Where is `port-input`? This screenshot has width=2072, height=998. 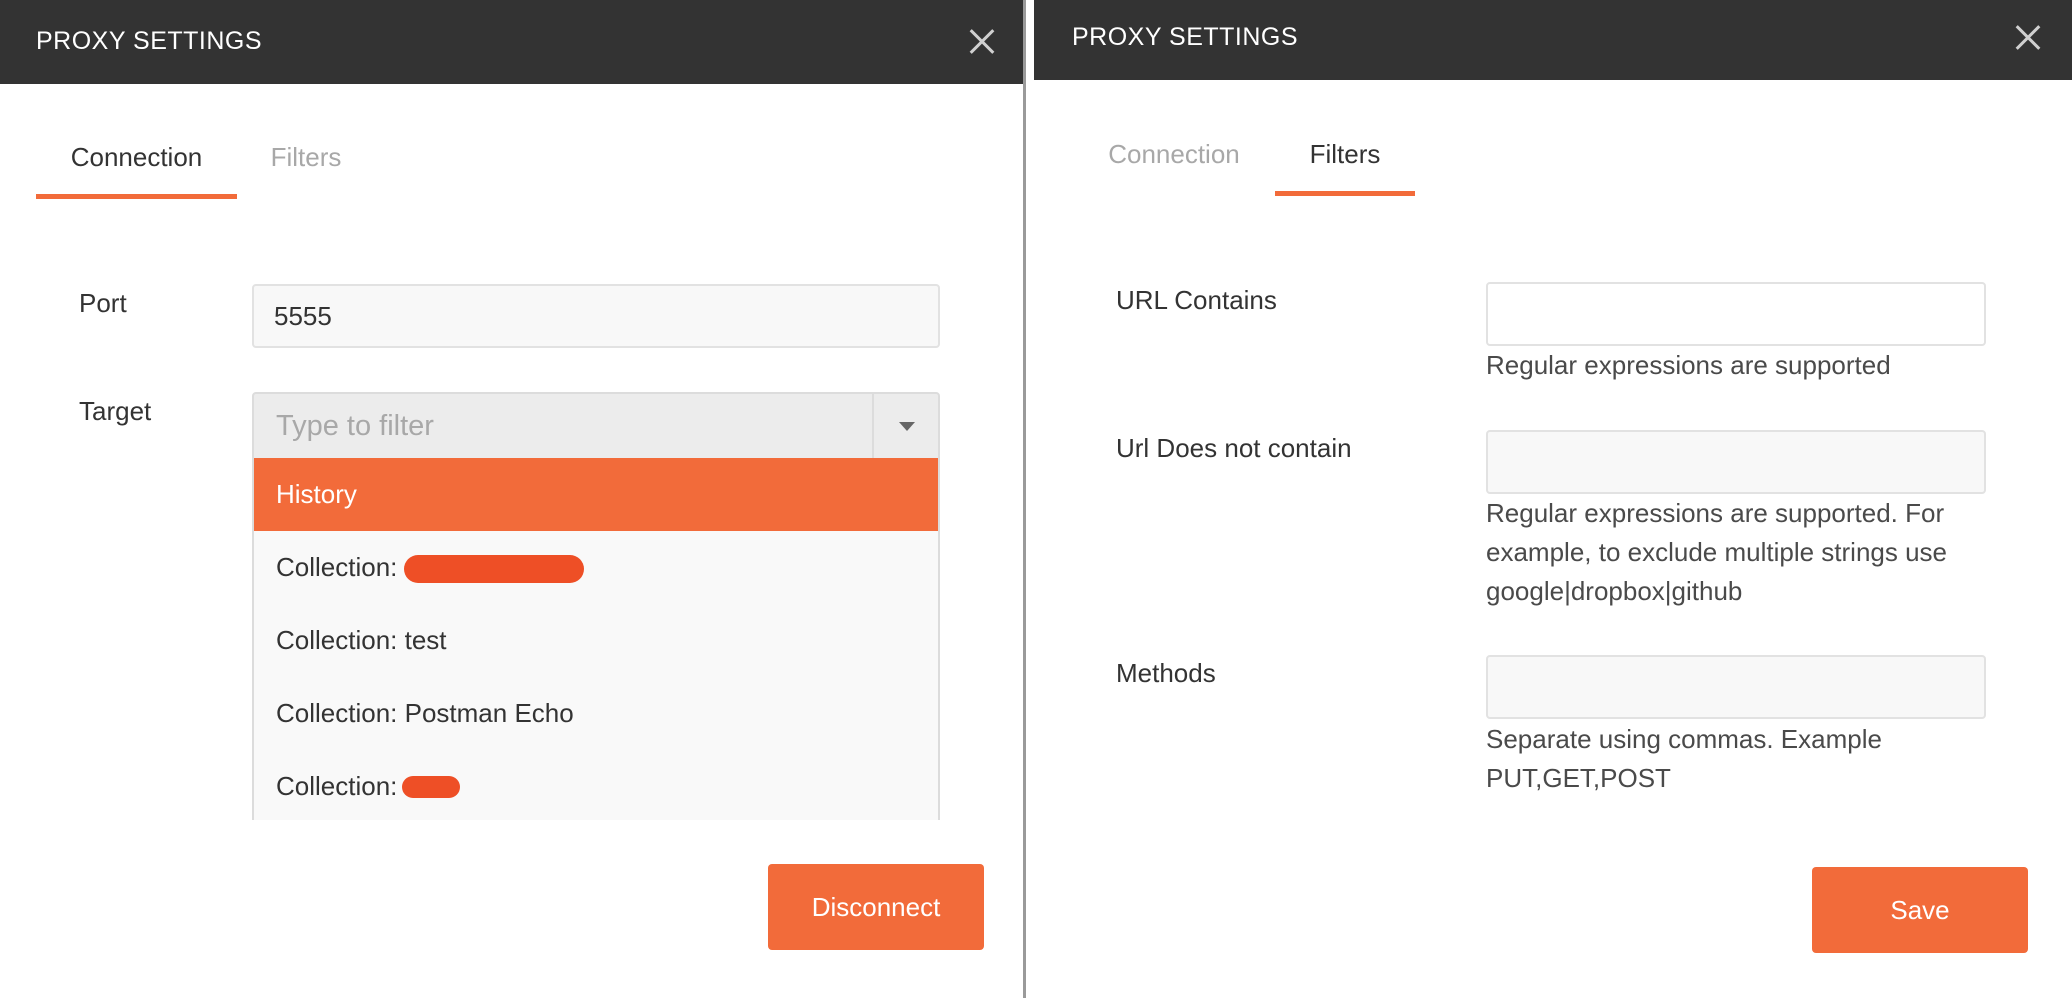 port-input is located at coordinates (596, 316).